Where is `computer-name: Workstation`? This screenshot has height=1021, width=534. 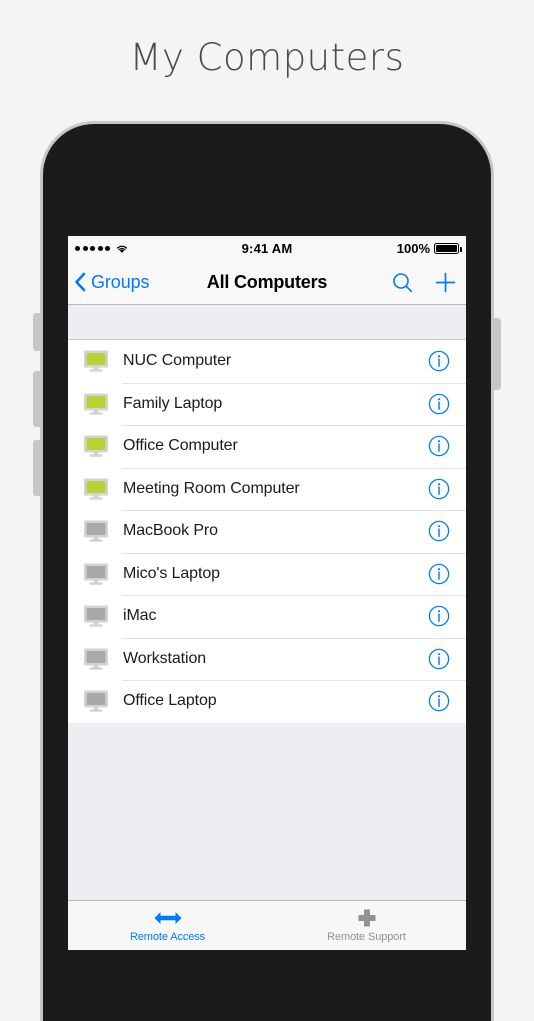
computer-name: Workstation is located at coordinates (165, 658).